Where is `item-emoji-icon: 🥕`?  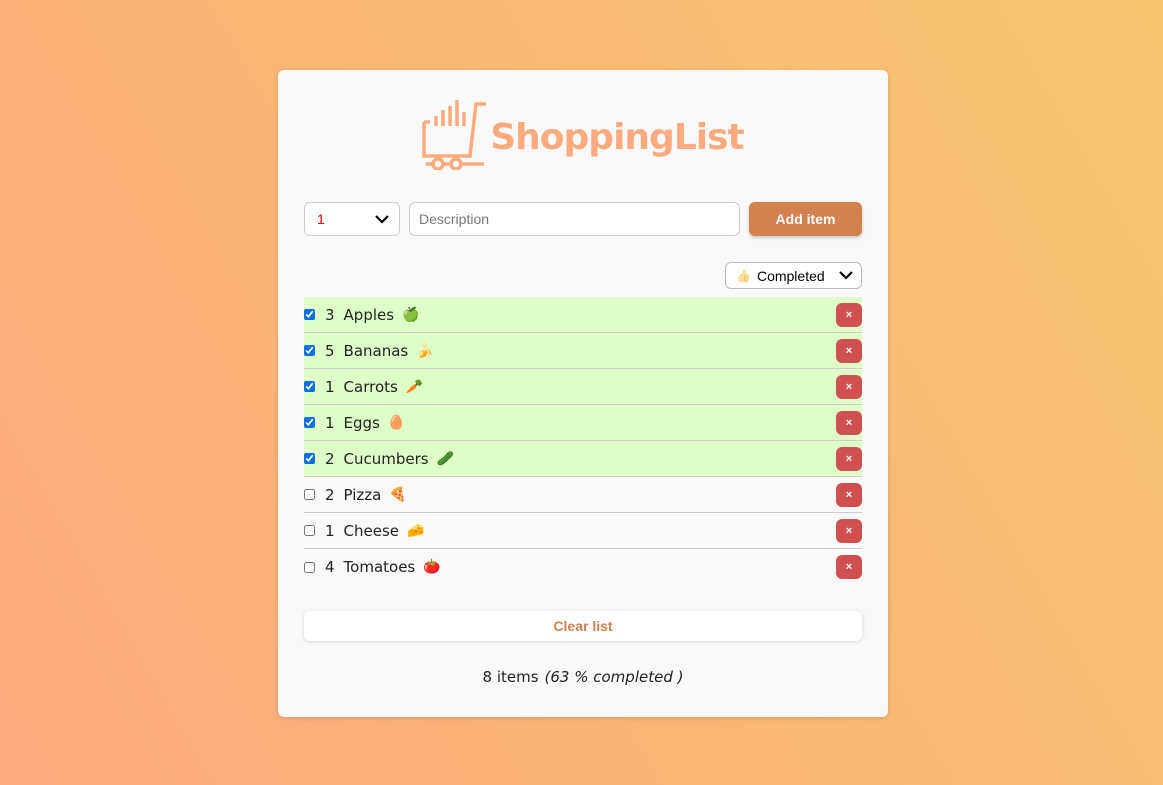 item-emoji-icon: 🥕 is located at coordinates (414, 386).